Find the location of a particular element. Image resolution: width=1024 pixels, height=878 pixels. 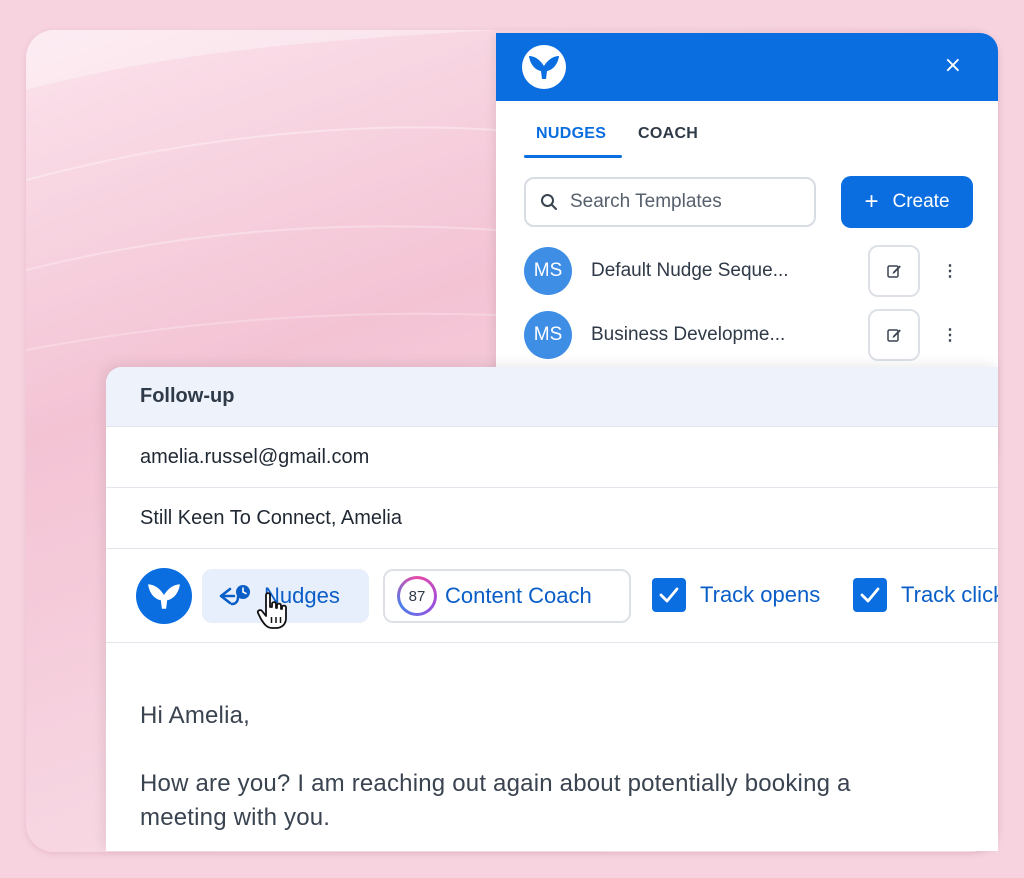

panel-header: × is located at coordinates (747, 67).